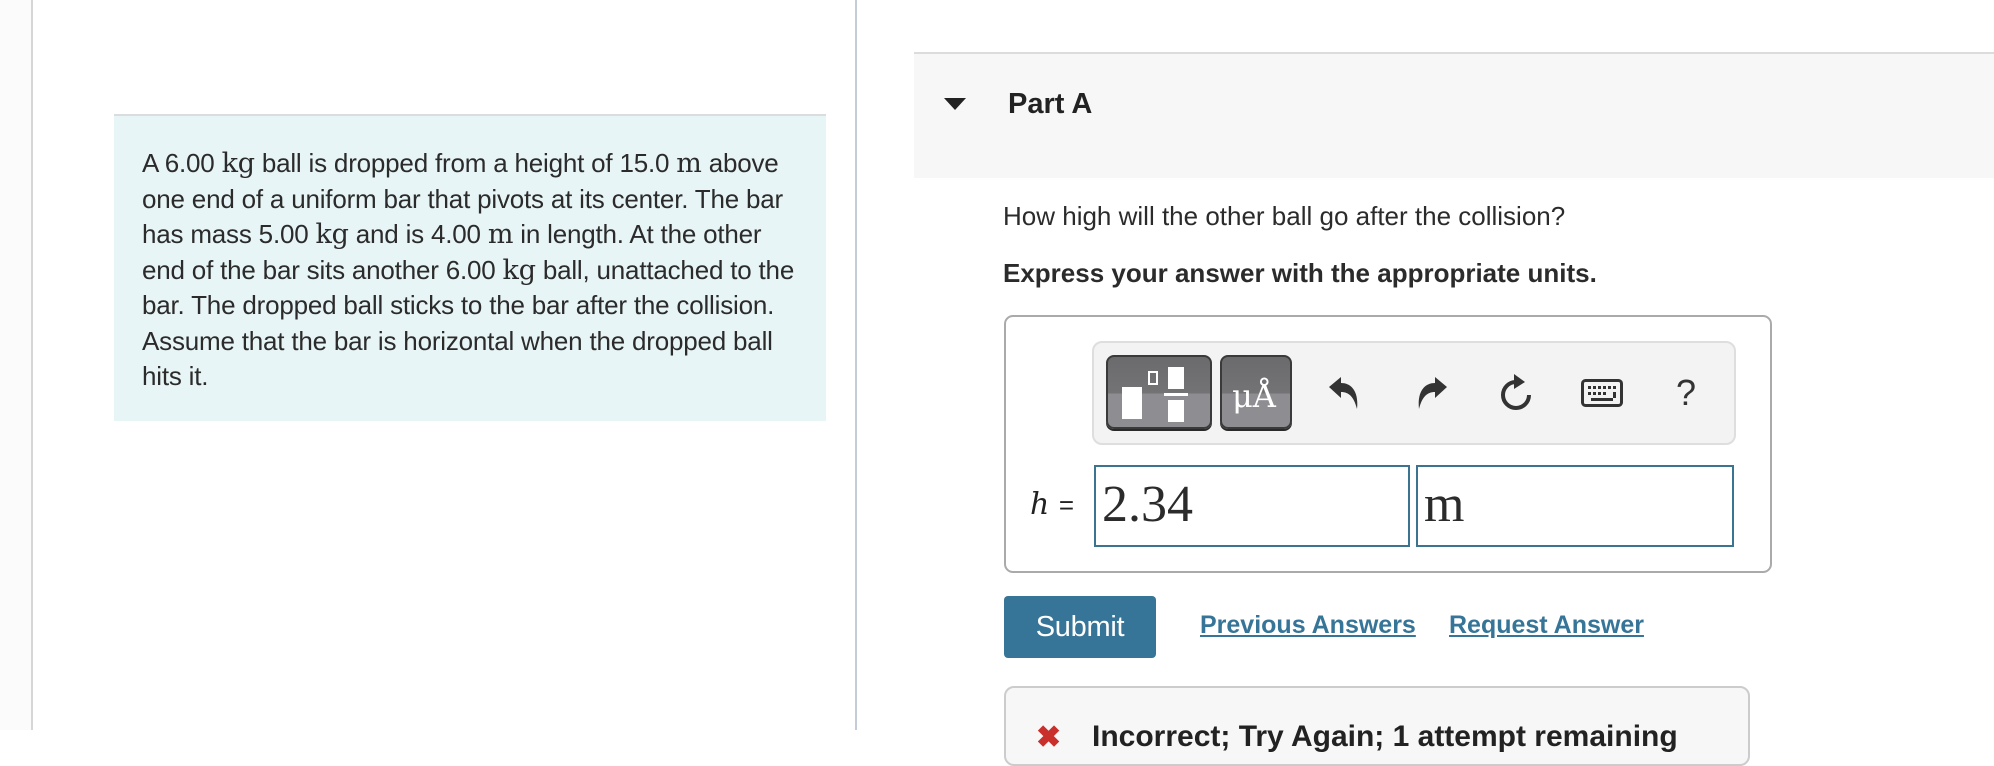 The image size is (1994, 766). Describe the element at coordinates (1546, 625) in the screenshot. I see `request-answer-link: Request Answer` at that location.